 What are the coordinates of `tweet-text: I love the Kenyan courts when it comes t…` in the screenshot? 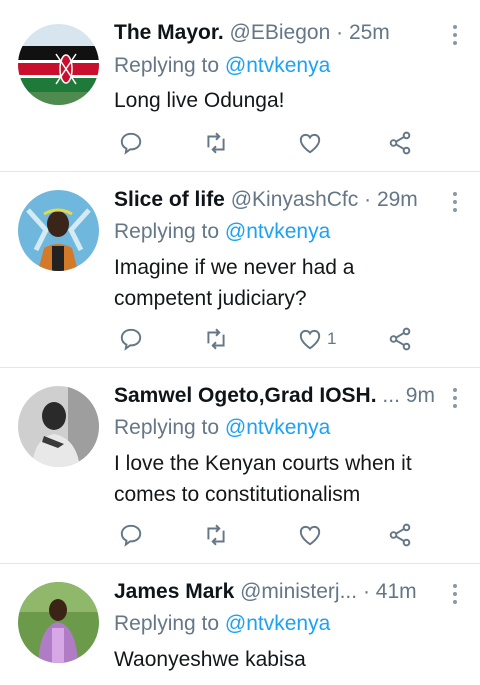 It's located at (263, 479).